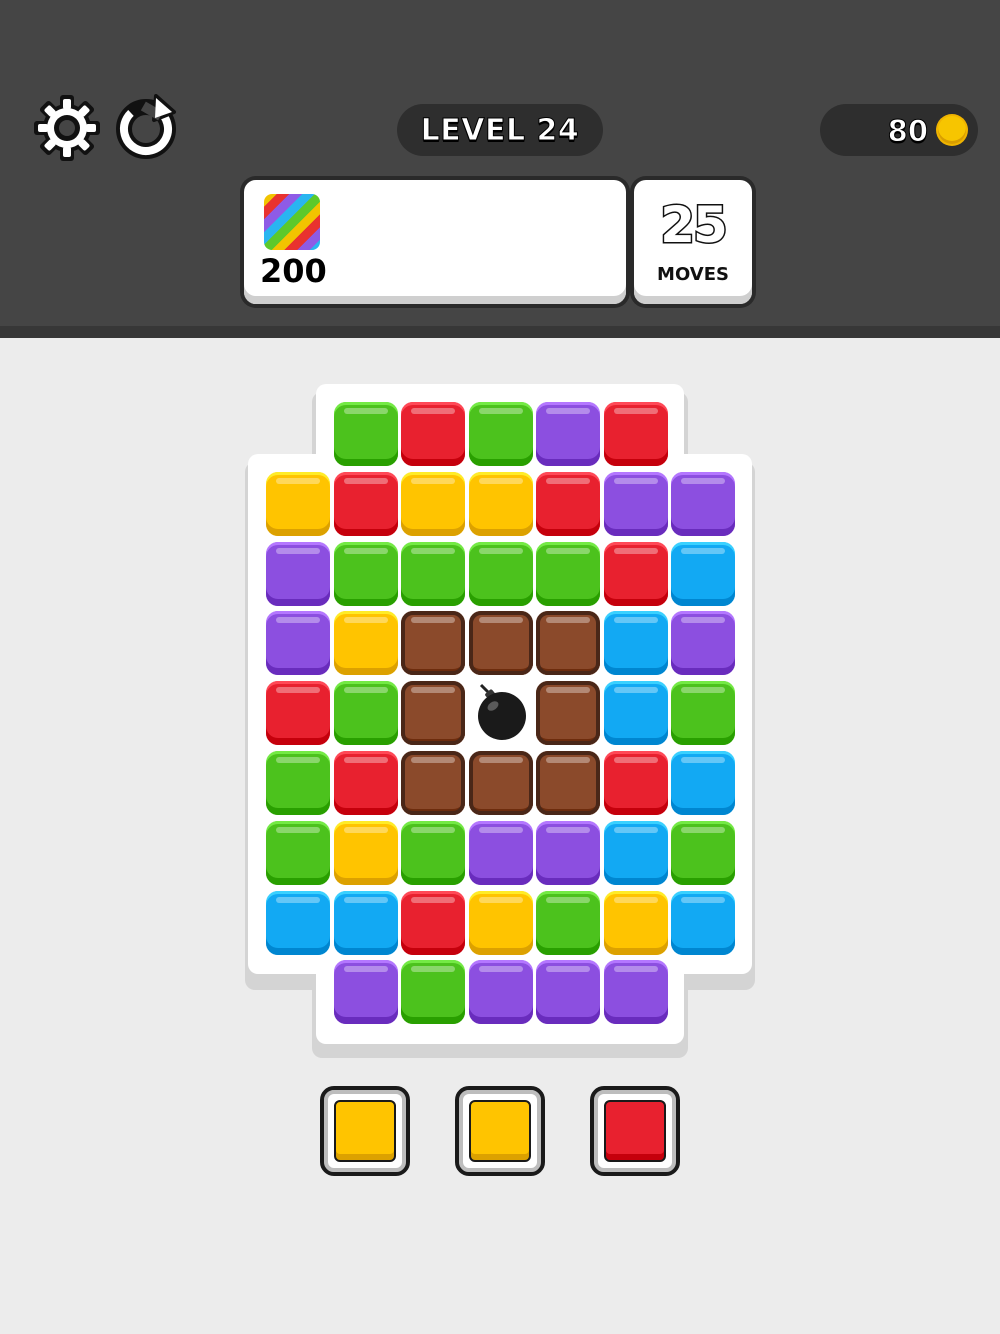  What do you see at coordinates (952, 130) in the screenshot?
I see `coin-icon` at bounding box center [952, 130].